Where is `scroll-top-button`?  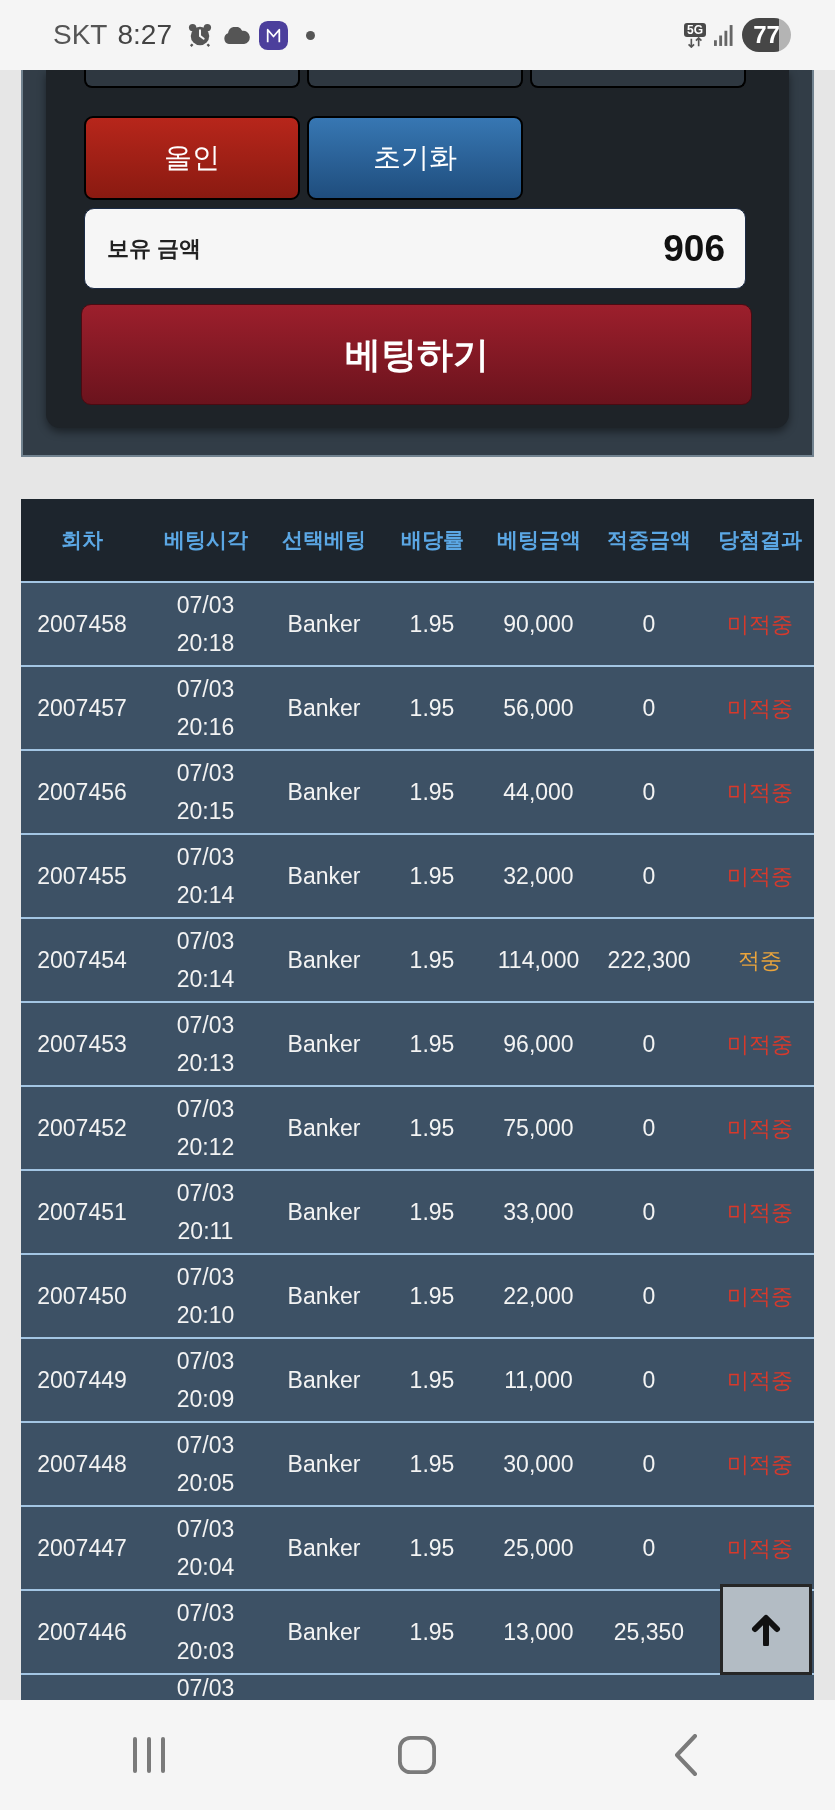 scroll-top-button is located at coordinates (766, 1629).